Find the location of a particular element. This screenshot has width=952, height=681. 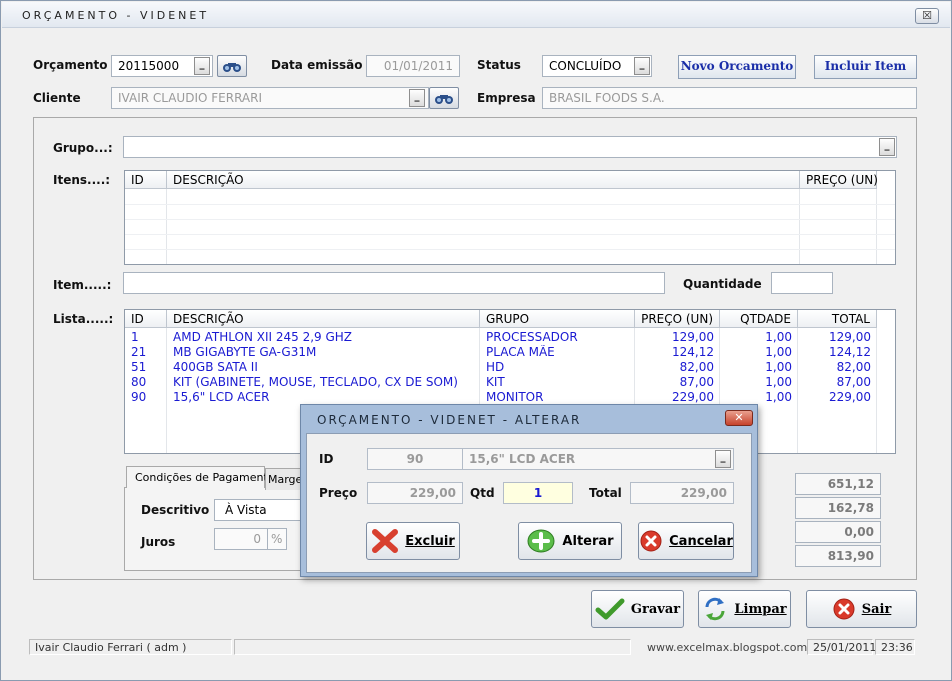

alterar-button: Alterar is located at coordinates (570, 541).